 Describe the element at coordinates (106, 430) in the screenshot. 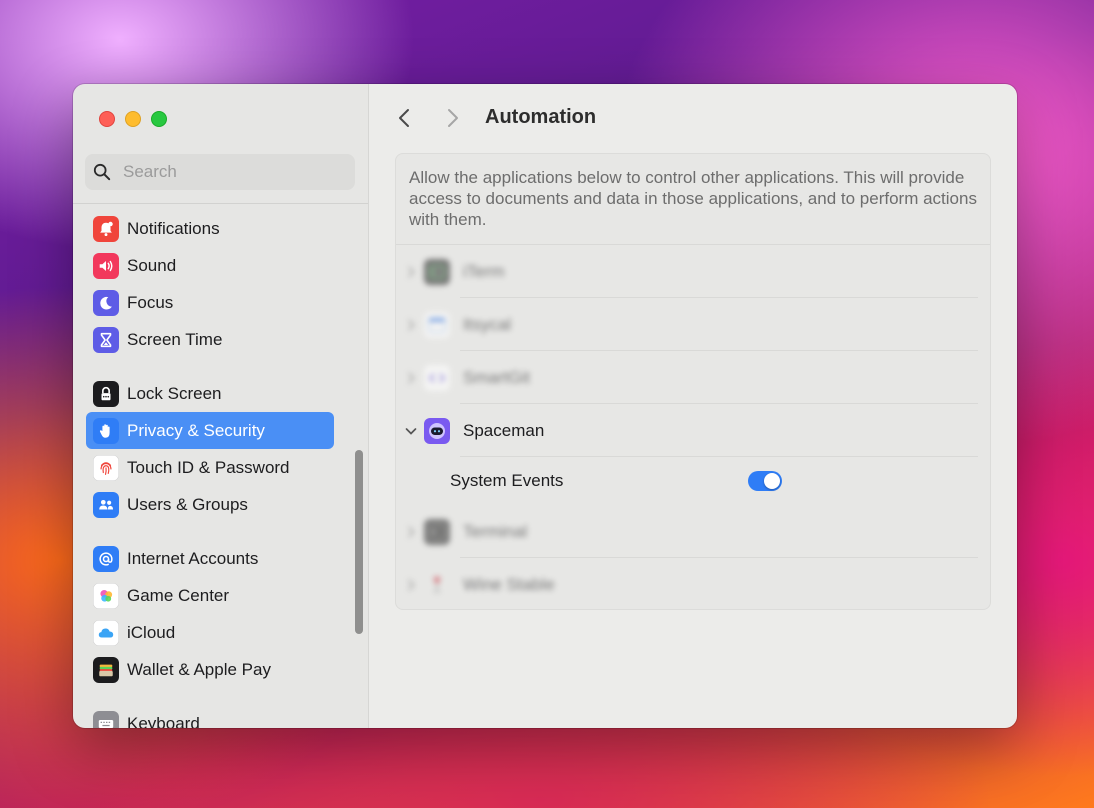

I see `hand-icon` at that location.